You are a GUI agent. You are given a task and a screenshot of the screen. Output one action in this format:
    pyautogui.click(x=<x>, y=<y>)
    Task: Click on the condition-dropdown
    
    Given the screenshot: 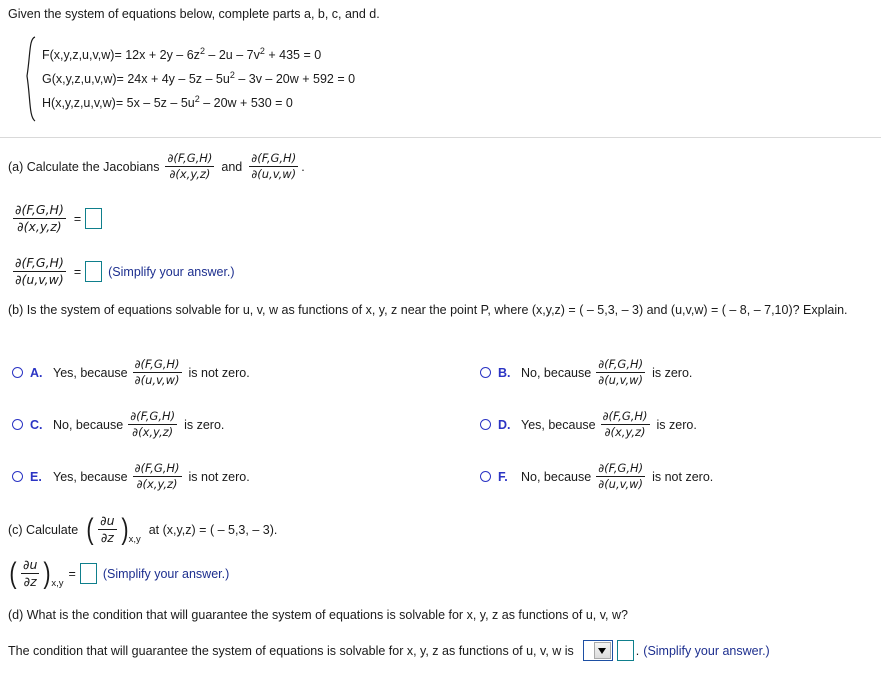 What is the action you would take?
    pyautogui.click(x=597, y=650)
    